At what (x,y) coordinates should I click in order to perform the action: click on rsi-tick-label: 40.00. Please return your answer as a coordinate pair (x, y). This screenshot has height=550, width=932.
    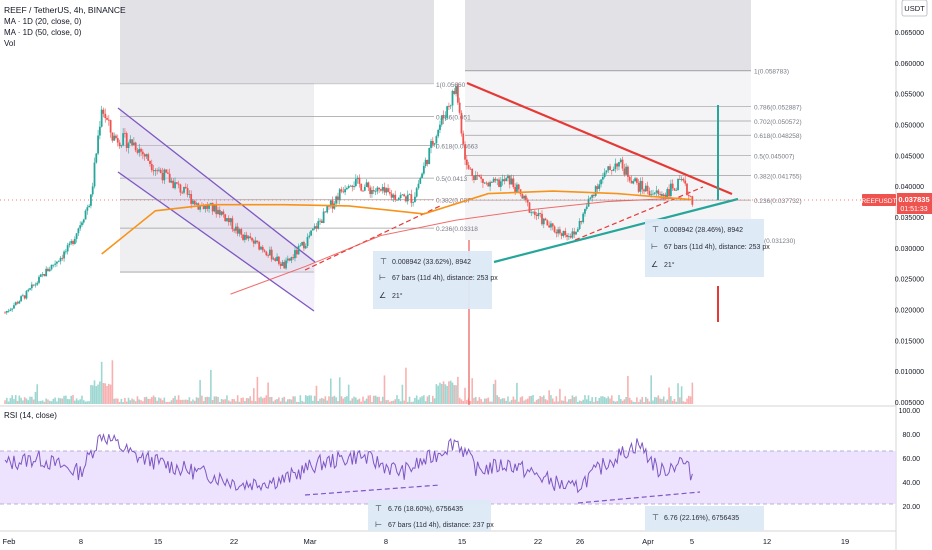
    Looking at the image, I should click on (911, 483).